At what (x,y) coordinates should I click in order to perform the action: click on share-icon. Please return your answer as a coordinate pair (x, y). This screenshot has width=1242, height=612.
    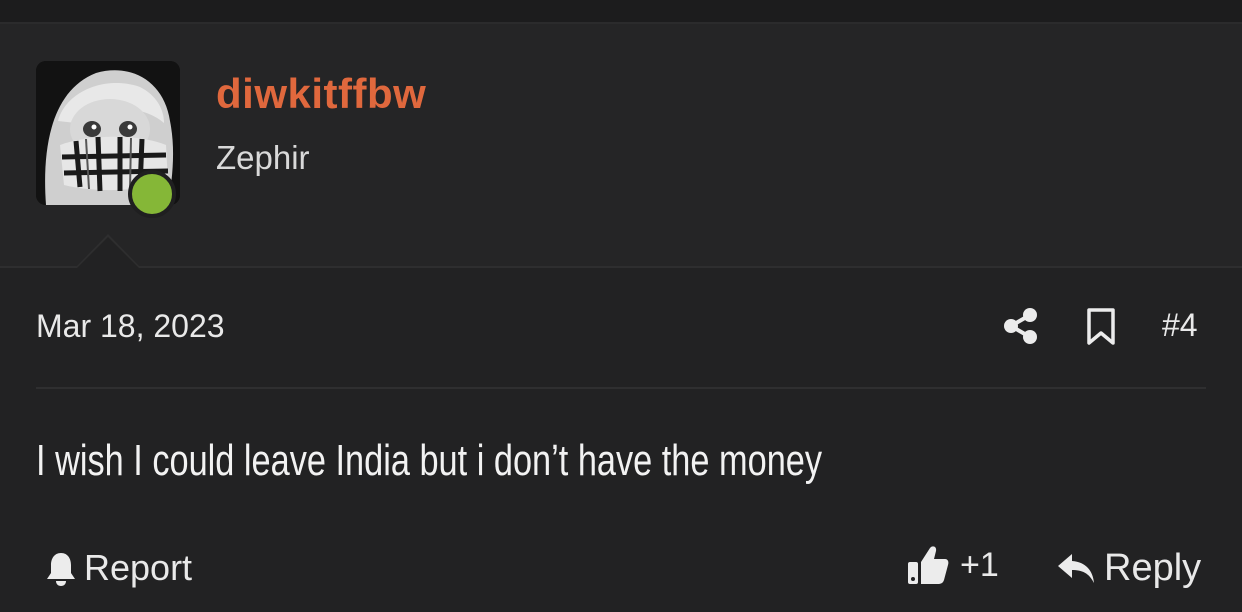
    Looking at the image, I should click on (1020, 326).